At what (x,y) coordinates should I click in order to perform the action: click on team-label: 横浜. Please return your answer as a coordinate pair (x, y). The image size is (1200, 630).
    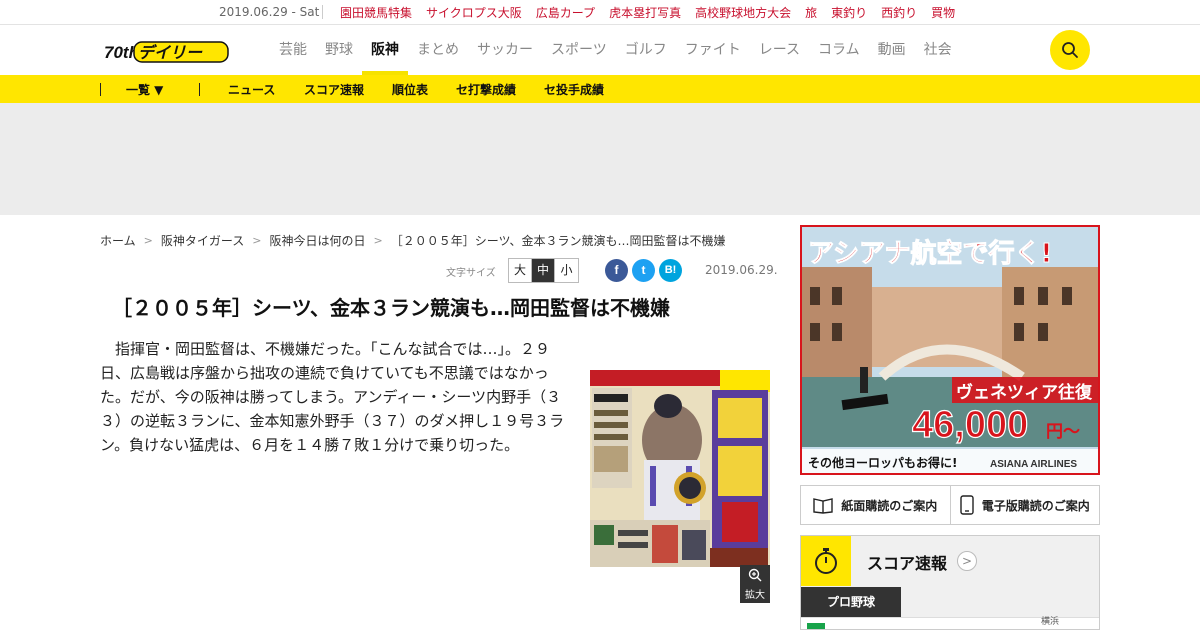
    Looking at the image, I should click on (1050, 622).